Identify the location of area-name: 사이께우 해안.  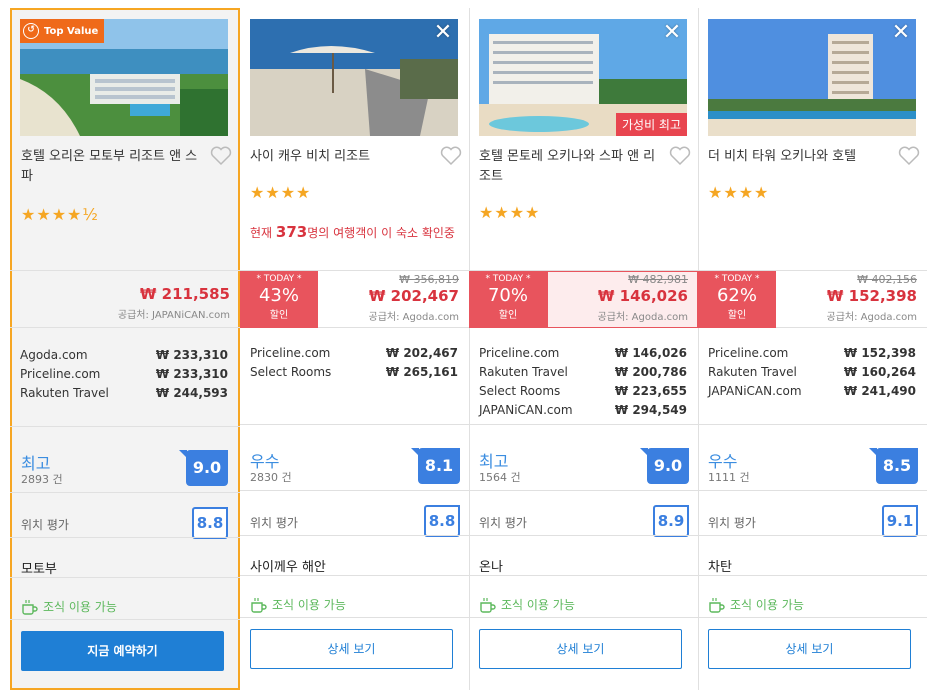
(288, 567).